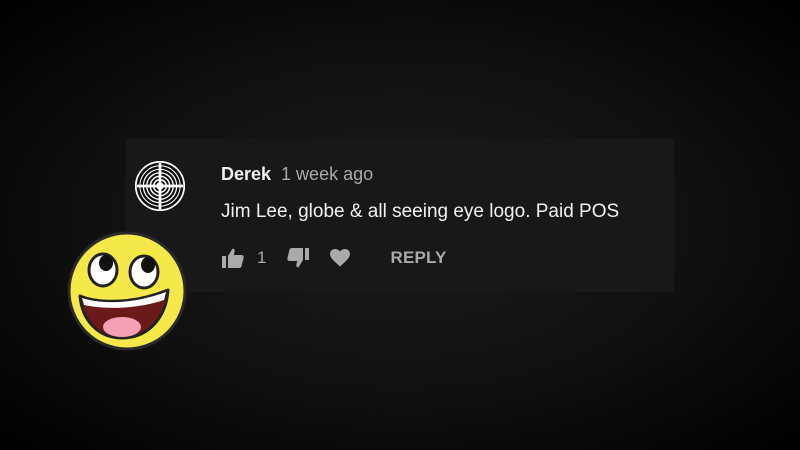 Image resolution: width=800 pixels, height=450 pixels. I want to click on thumbs-down-icon, so click(298, 258).